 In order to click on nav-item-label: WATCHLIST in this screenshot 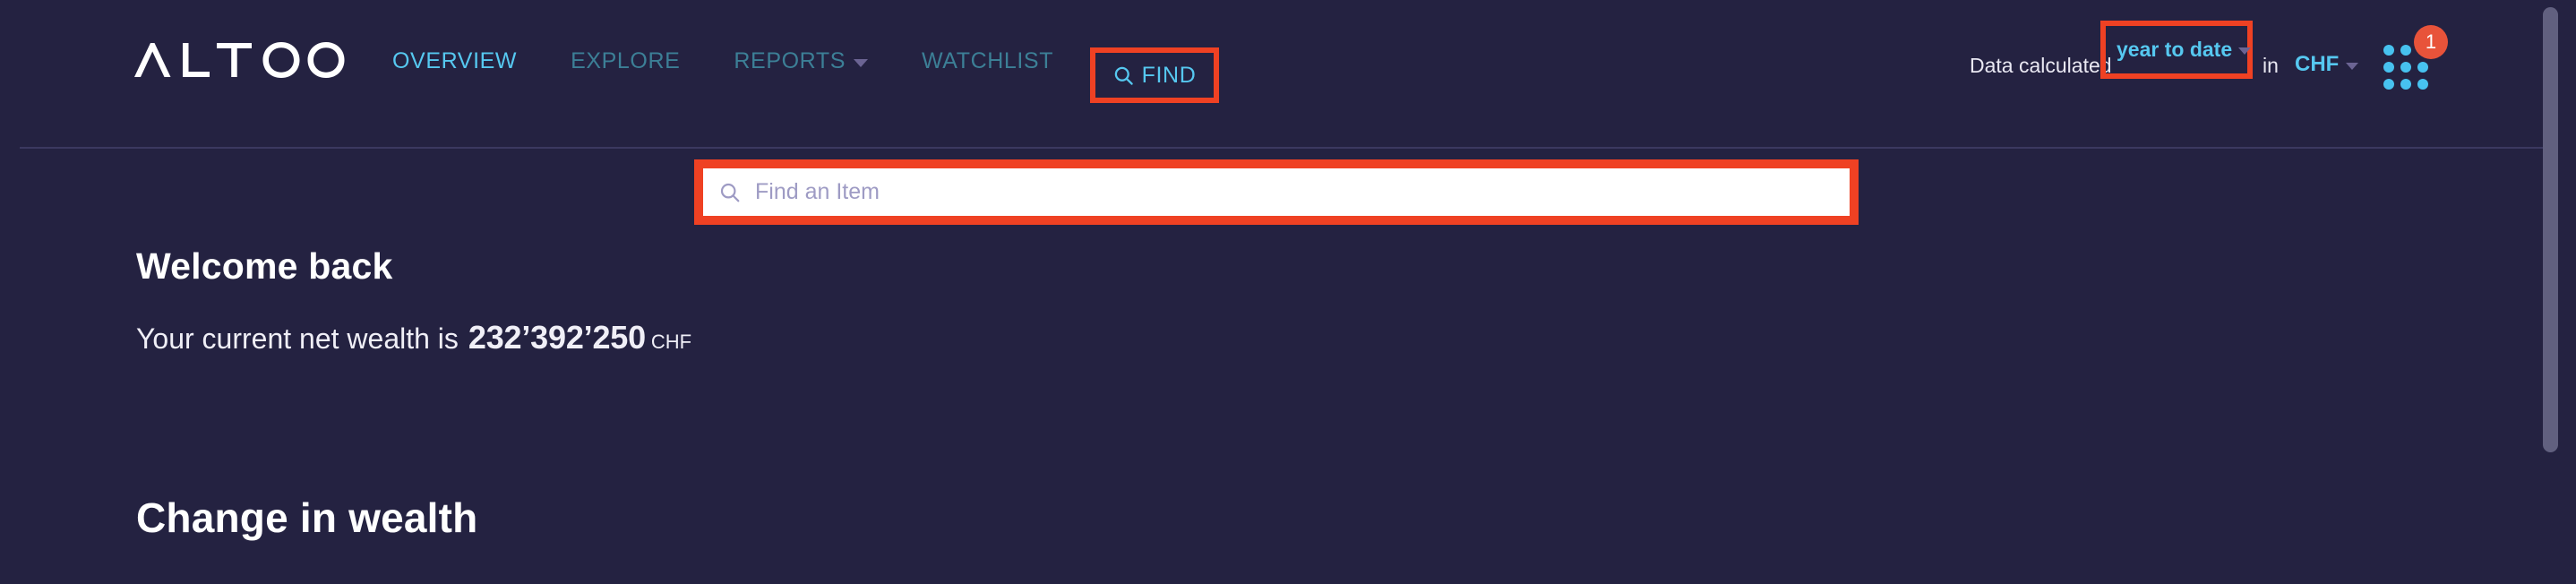, I will do `click(988, 60)`.